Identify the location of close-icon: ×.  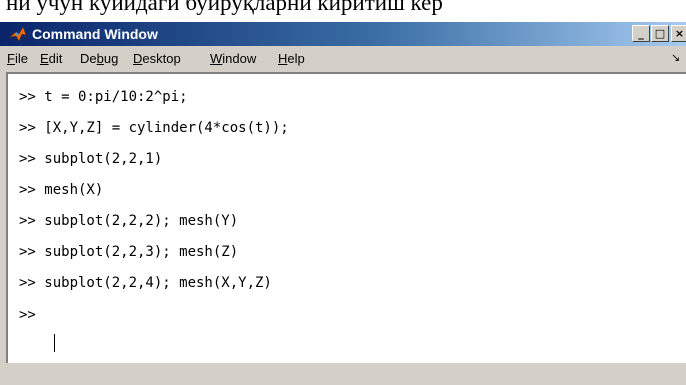
(679, 33).